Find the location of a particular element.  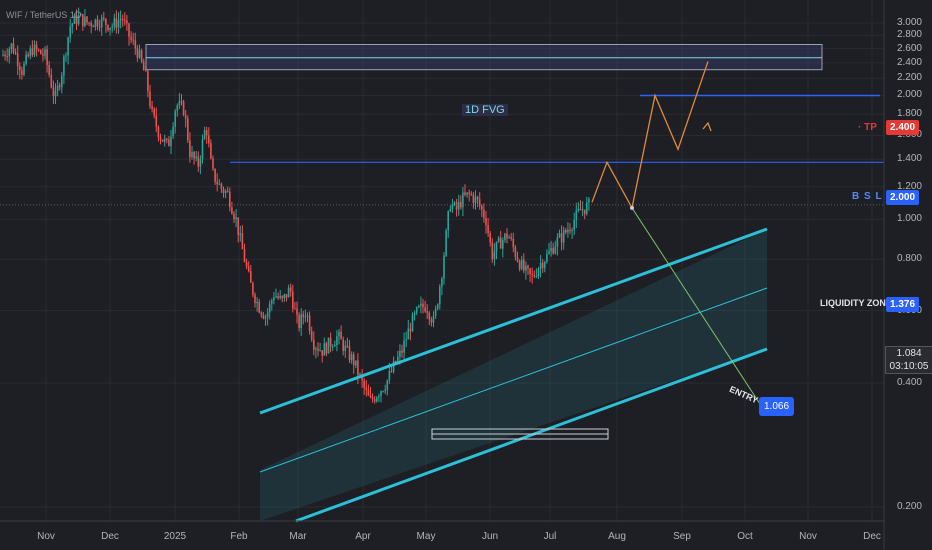

time-tick-label: Dec is located at coordinates (872, 536).